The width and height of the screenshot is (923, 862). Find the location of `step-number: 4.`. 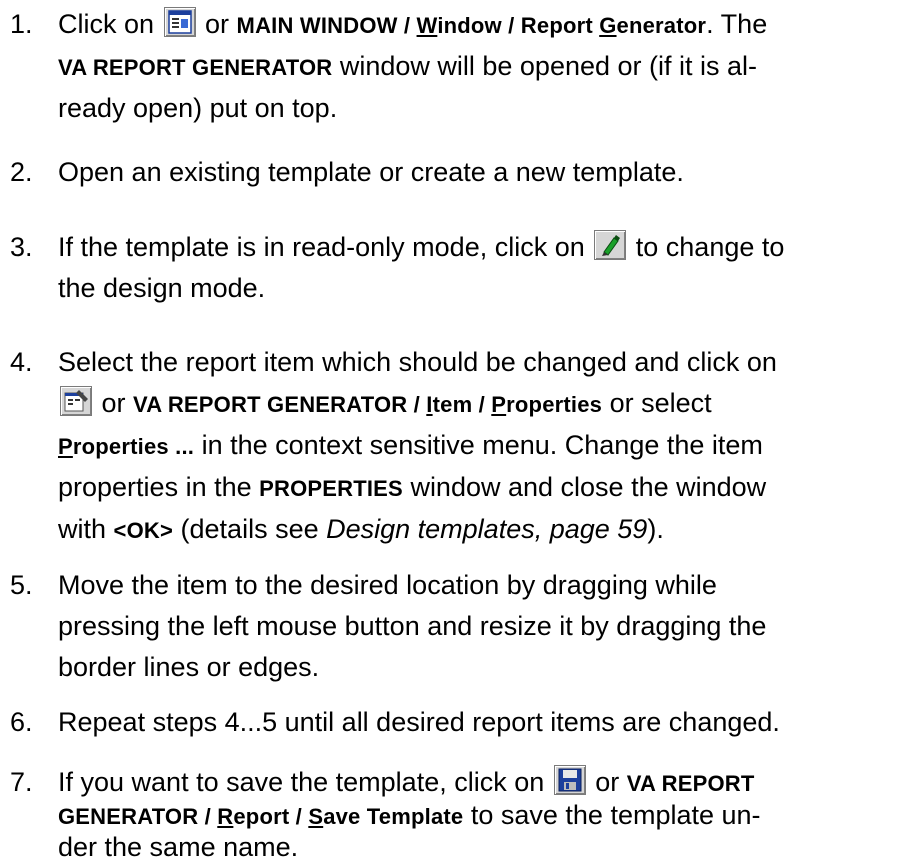

step-number: 4. is located at coordinates (21, 362).